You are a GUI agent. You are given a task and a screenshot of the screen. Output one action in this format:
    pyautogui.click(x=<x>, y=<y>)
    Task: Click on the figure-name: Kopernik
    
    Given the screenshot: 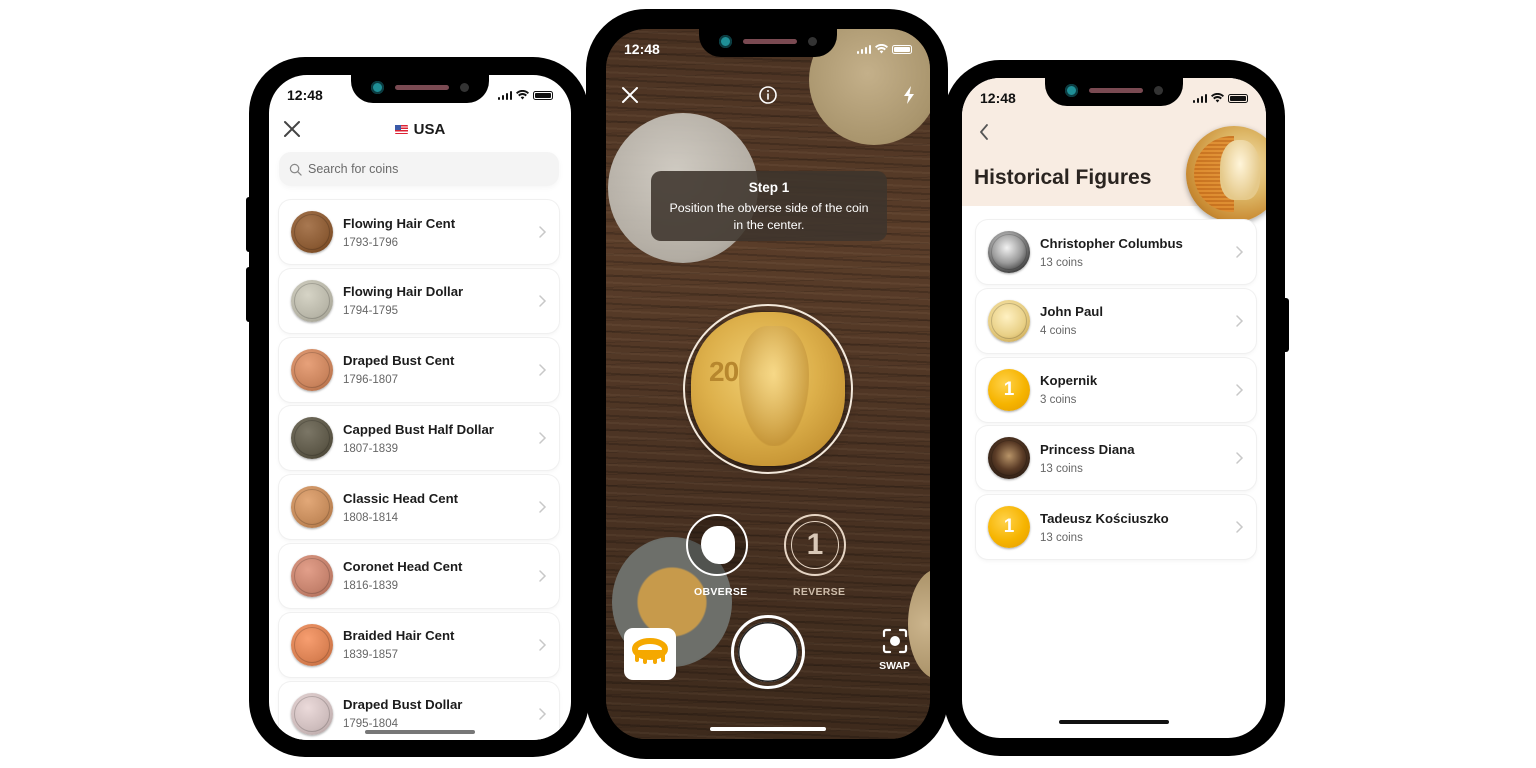 What is the action you would take?
    pyautogui.click(x=1069, y=381)
    